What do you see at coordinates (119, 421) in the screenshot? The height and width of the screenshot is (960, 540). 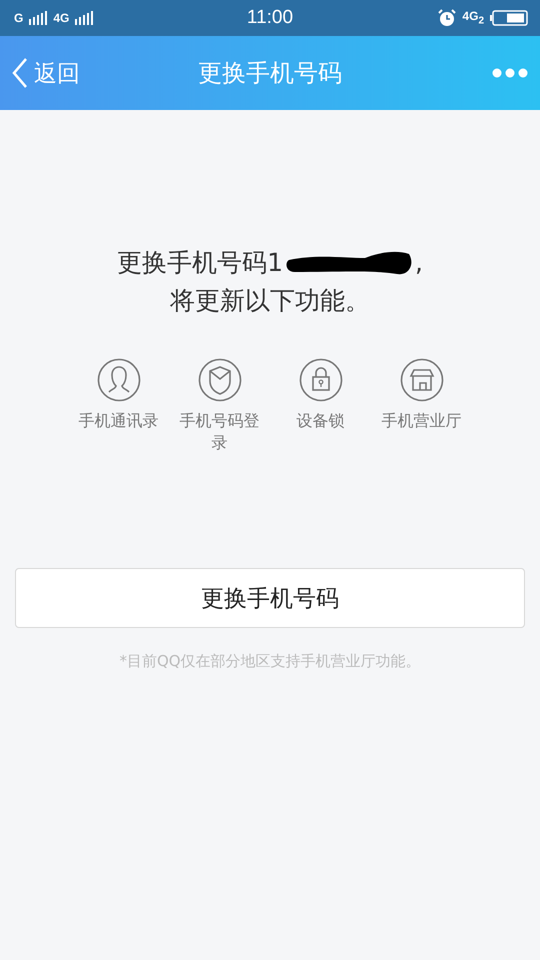 I see `feature-label: 手机通讯录` at bounding box center [119, 421].